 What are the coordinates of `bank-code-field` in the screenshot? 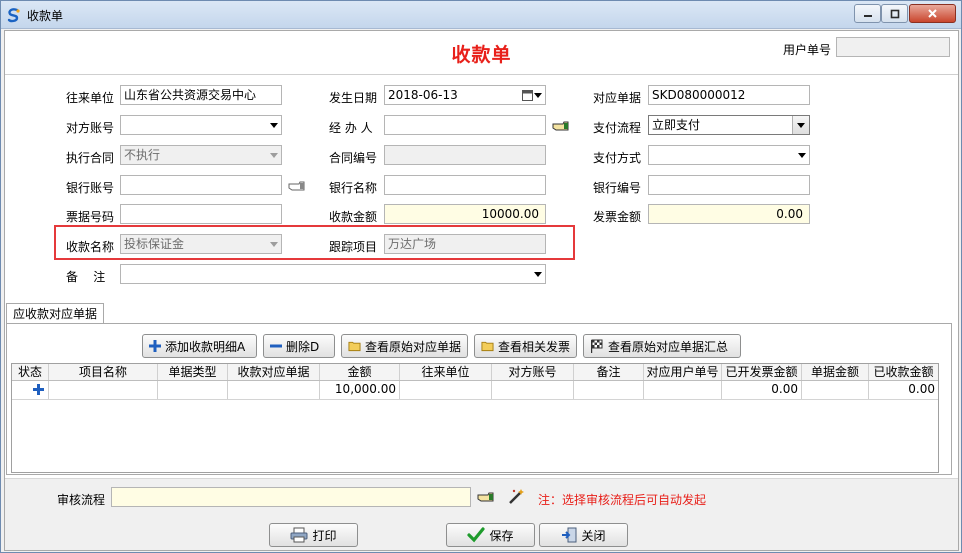 It's located at (729, 185).